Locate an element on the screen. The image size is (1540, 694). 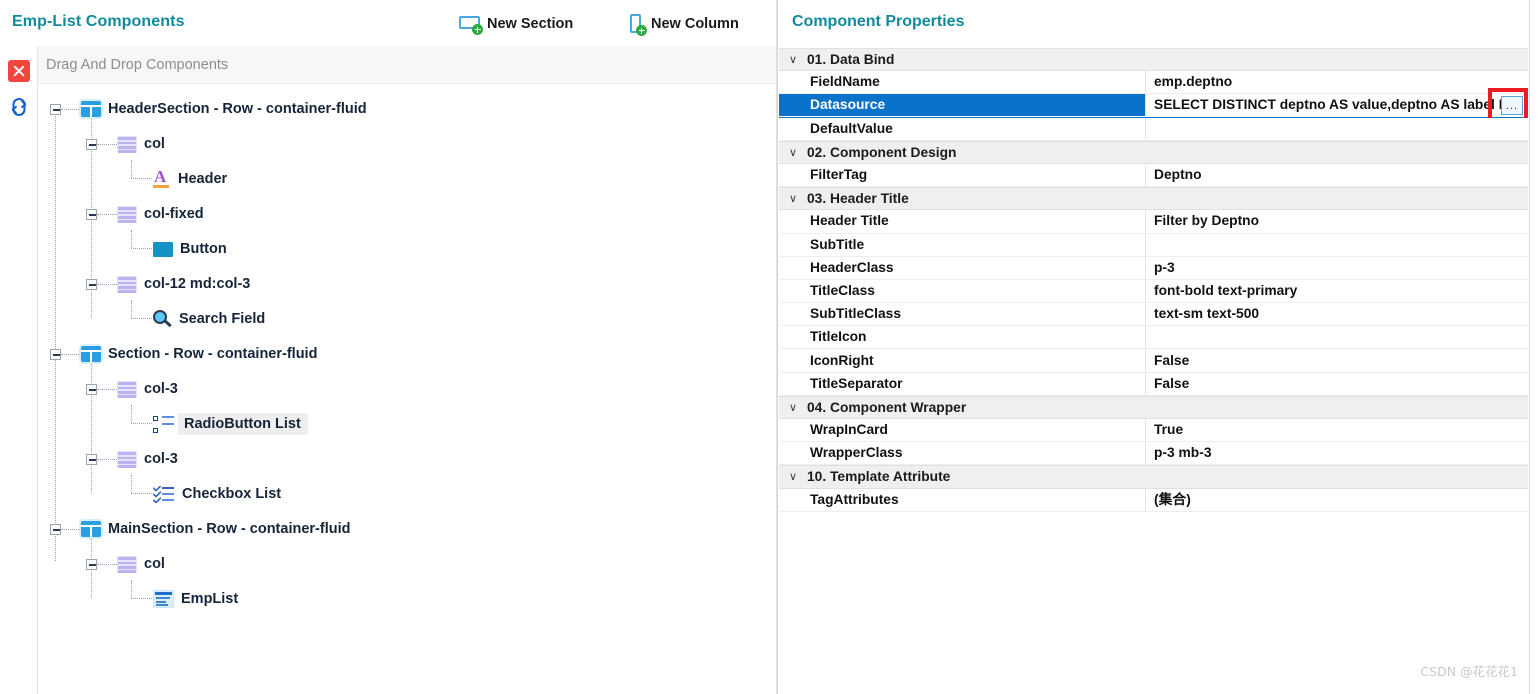
property-value: Deptno is located at coordinates (1336, 175).